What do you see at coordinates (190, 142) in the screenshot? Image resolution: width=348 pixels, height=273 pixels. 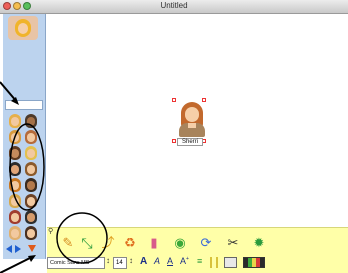 I see `figure-label: Sherri` at bounding box center [190, 142].